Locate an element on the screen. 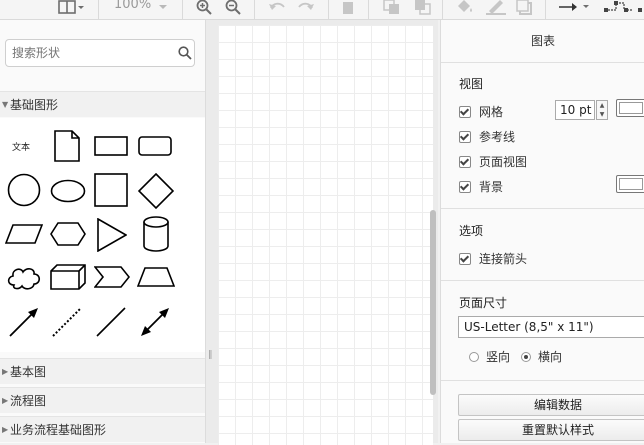  shape-square is located at coordinates (111, 190).